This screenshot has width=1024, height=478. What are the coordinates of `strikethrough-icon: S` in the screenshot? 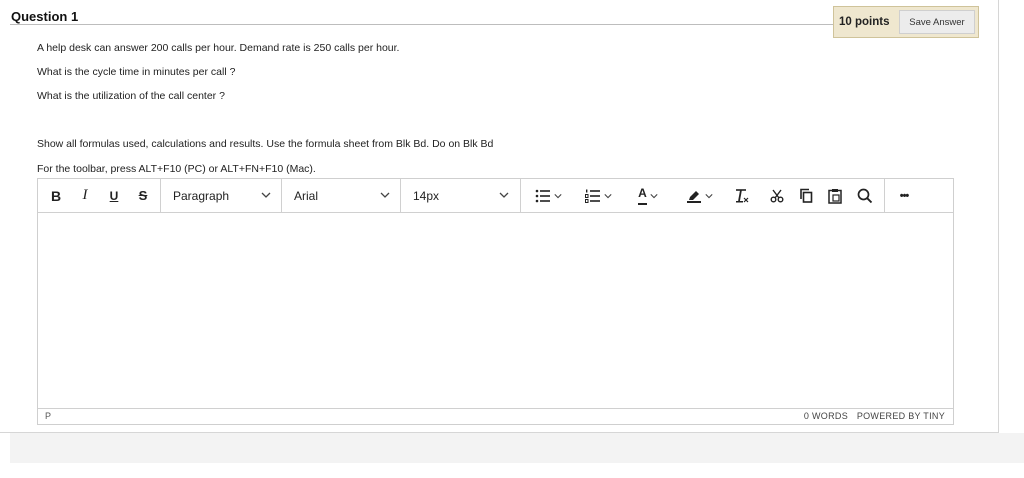 It's located at (143, 195).